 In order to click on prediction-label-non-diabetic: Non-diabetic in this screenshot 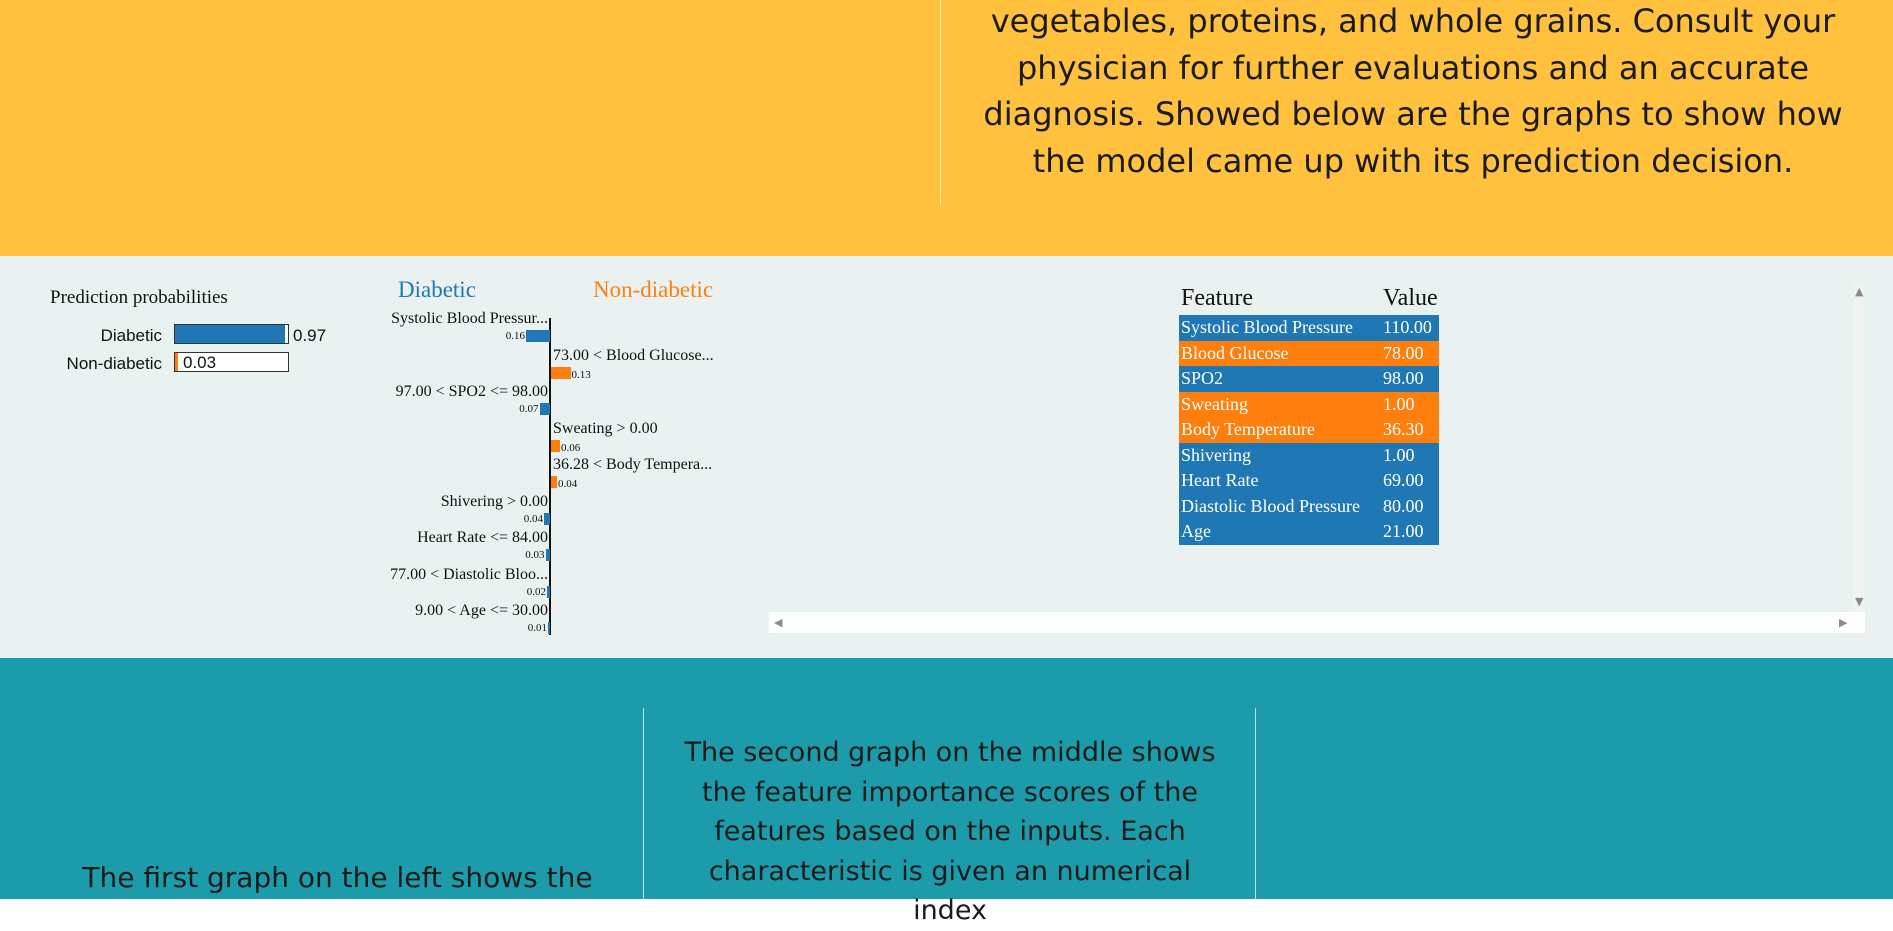, I will do `click(114, 363)`.